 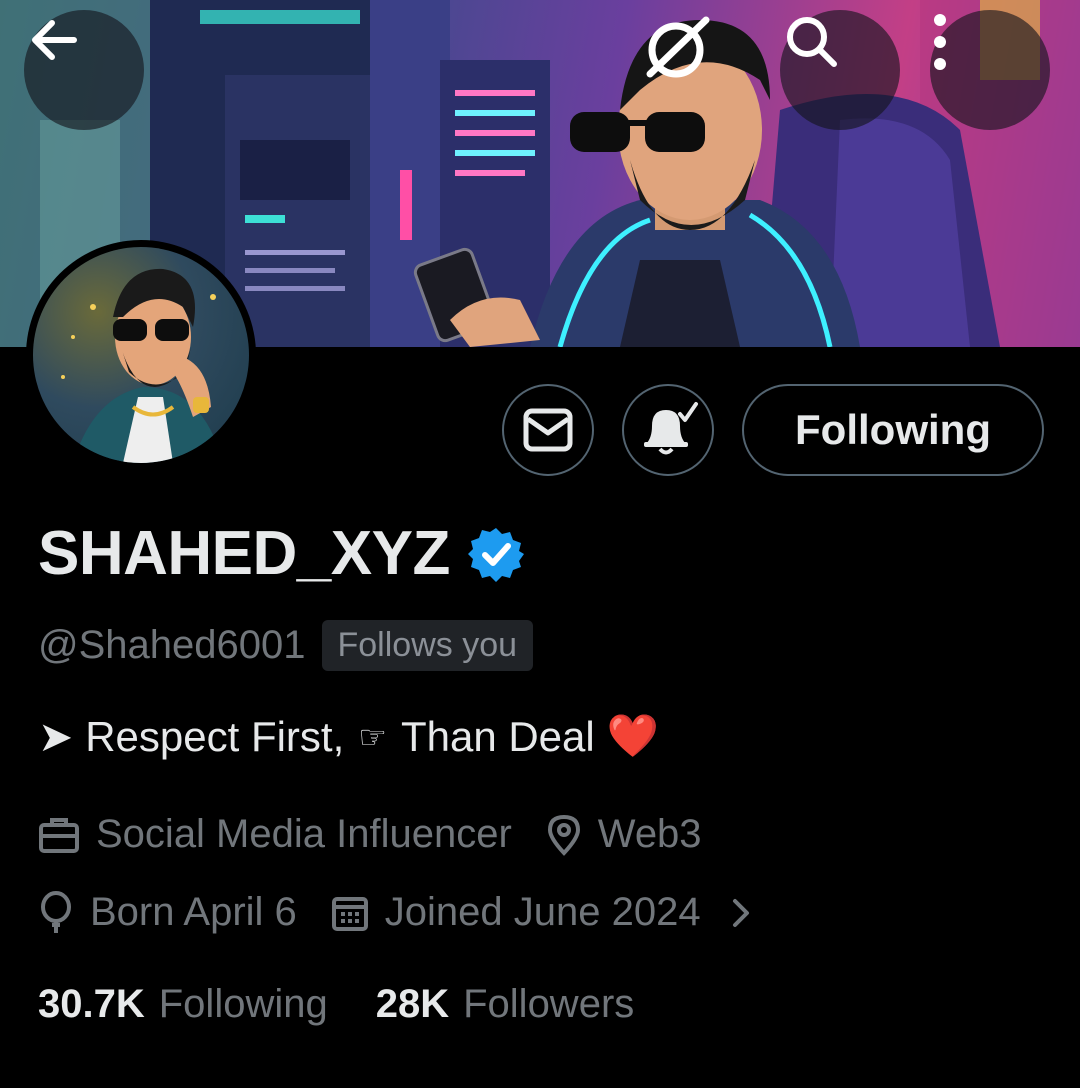 What do you see at coordinates (56, 911) in the screenshot?
I see `balloon-icon` at bounding box center [56, 911].